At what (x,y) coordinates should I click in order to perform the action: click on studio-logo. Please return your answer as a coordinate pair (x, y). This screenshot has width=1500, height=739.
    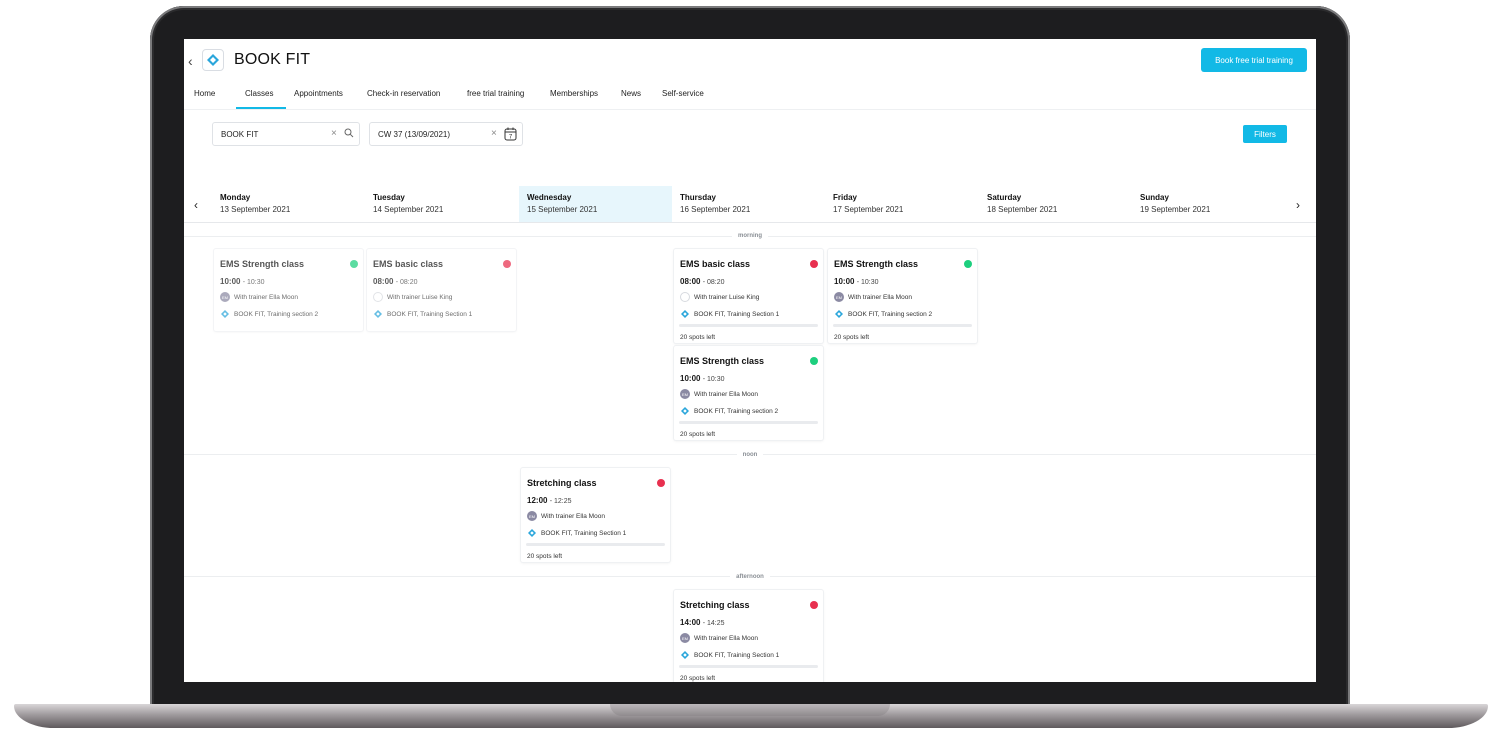
    Looking at the image, I should click on (213, 60).